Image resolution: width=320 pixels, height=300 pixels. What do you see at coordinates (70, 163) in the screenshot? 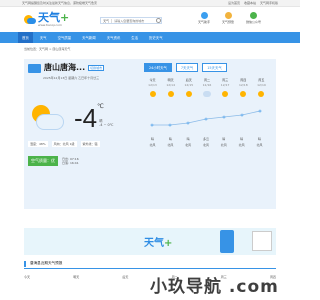
I see `sunset: 日落: 16:41` at bounding box center [70, 163].